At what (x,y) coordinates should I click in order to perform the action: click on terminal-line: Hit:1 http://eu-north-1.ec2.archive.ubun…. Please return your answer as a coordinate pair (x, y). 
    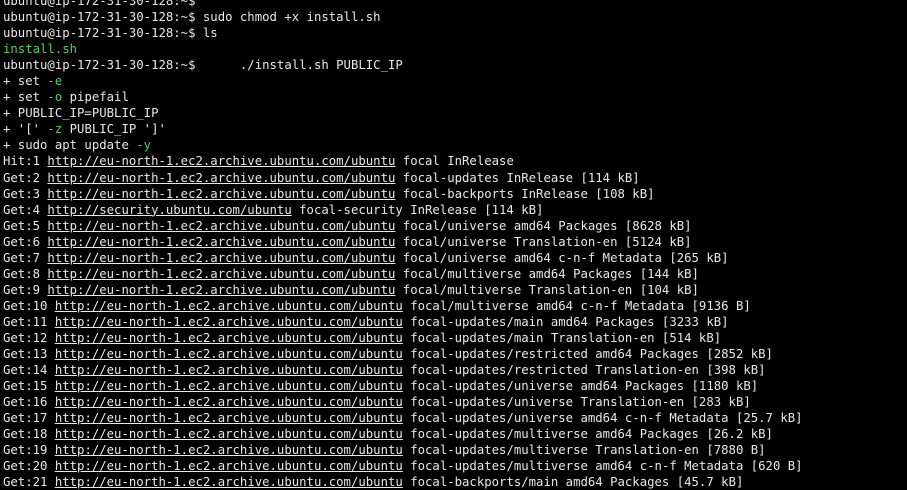
    Looking at the image, I should click on (455, 161).